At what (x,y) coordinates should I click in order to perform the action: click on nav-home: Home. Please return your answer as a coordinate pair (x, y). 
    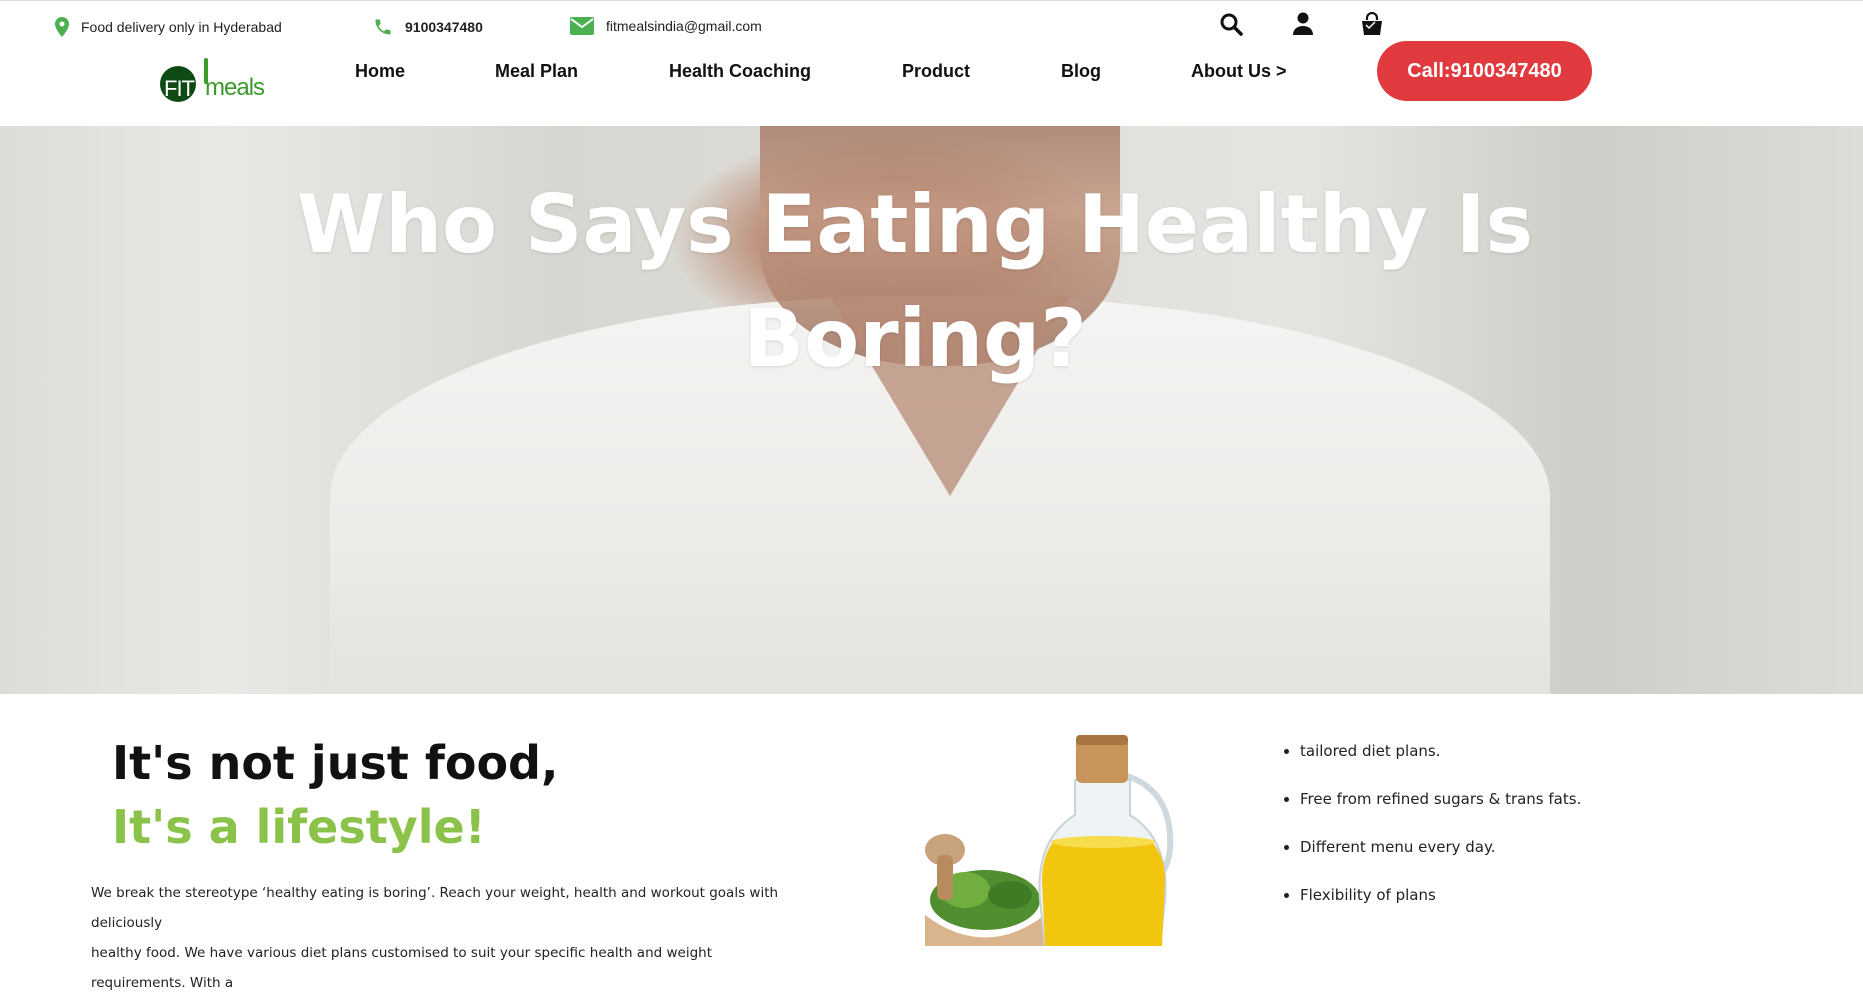
    Looking at the image, I should click on (380, 71).